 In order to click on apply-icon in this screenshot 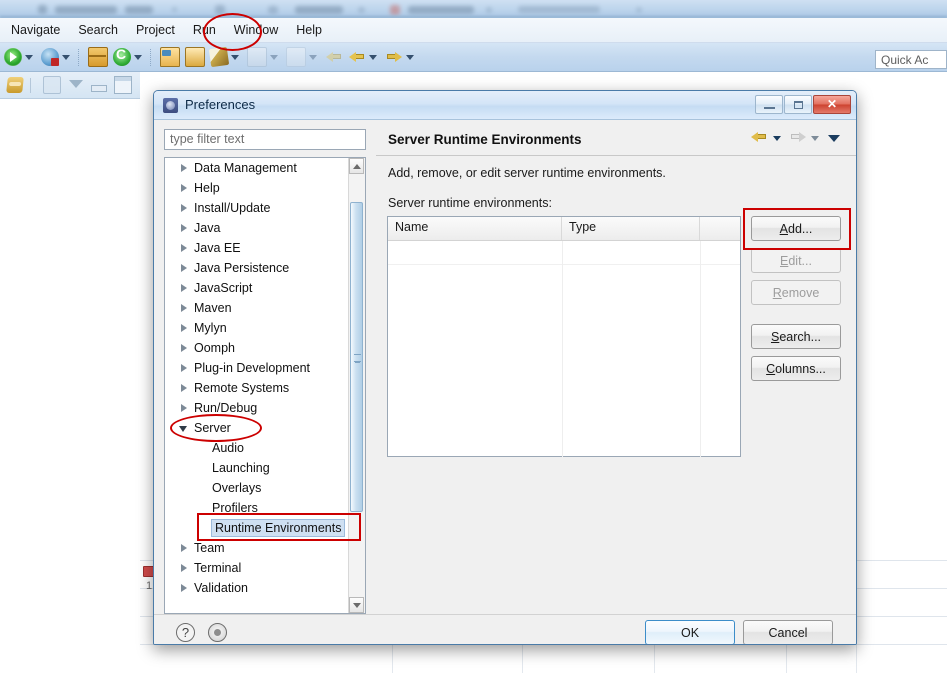, I will do `click(217, 632)`.